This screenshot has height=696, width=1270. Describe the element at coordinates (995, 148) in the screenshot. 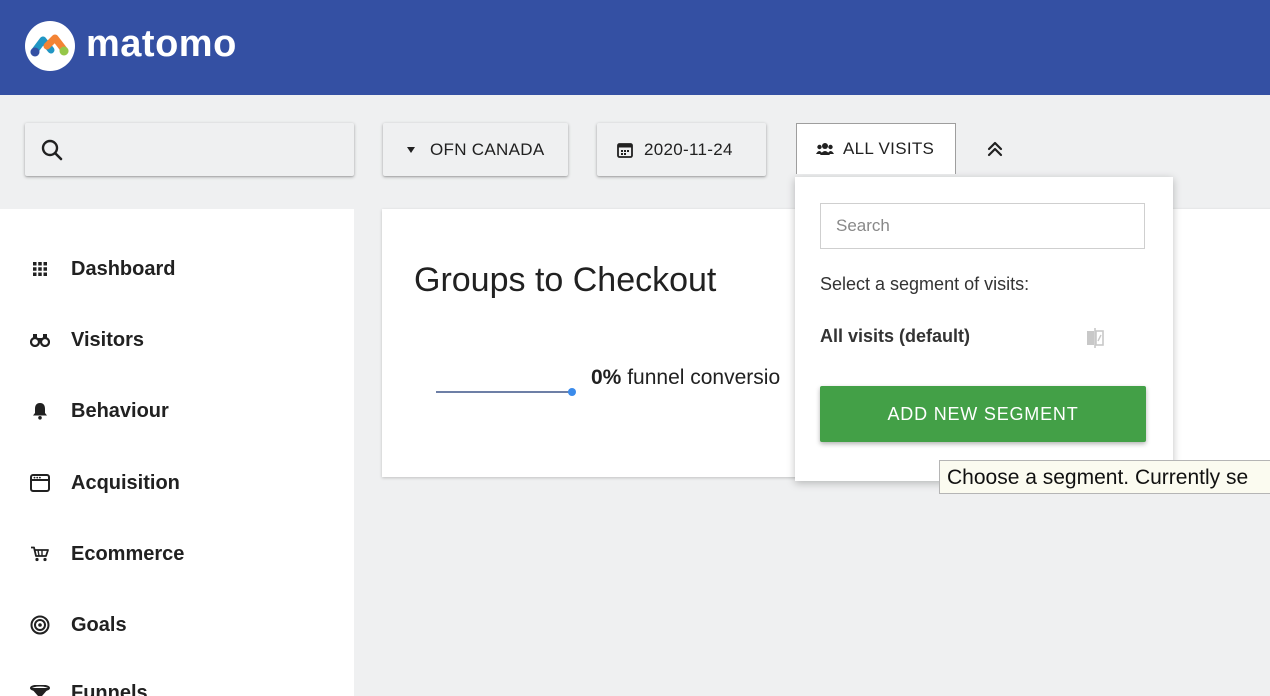

I see `collapse-chevron-up-icon` at that location.